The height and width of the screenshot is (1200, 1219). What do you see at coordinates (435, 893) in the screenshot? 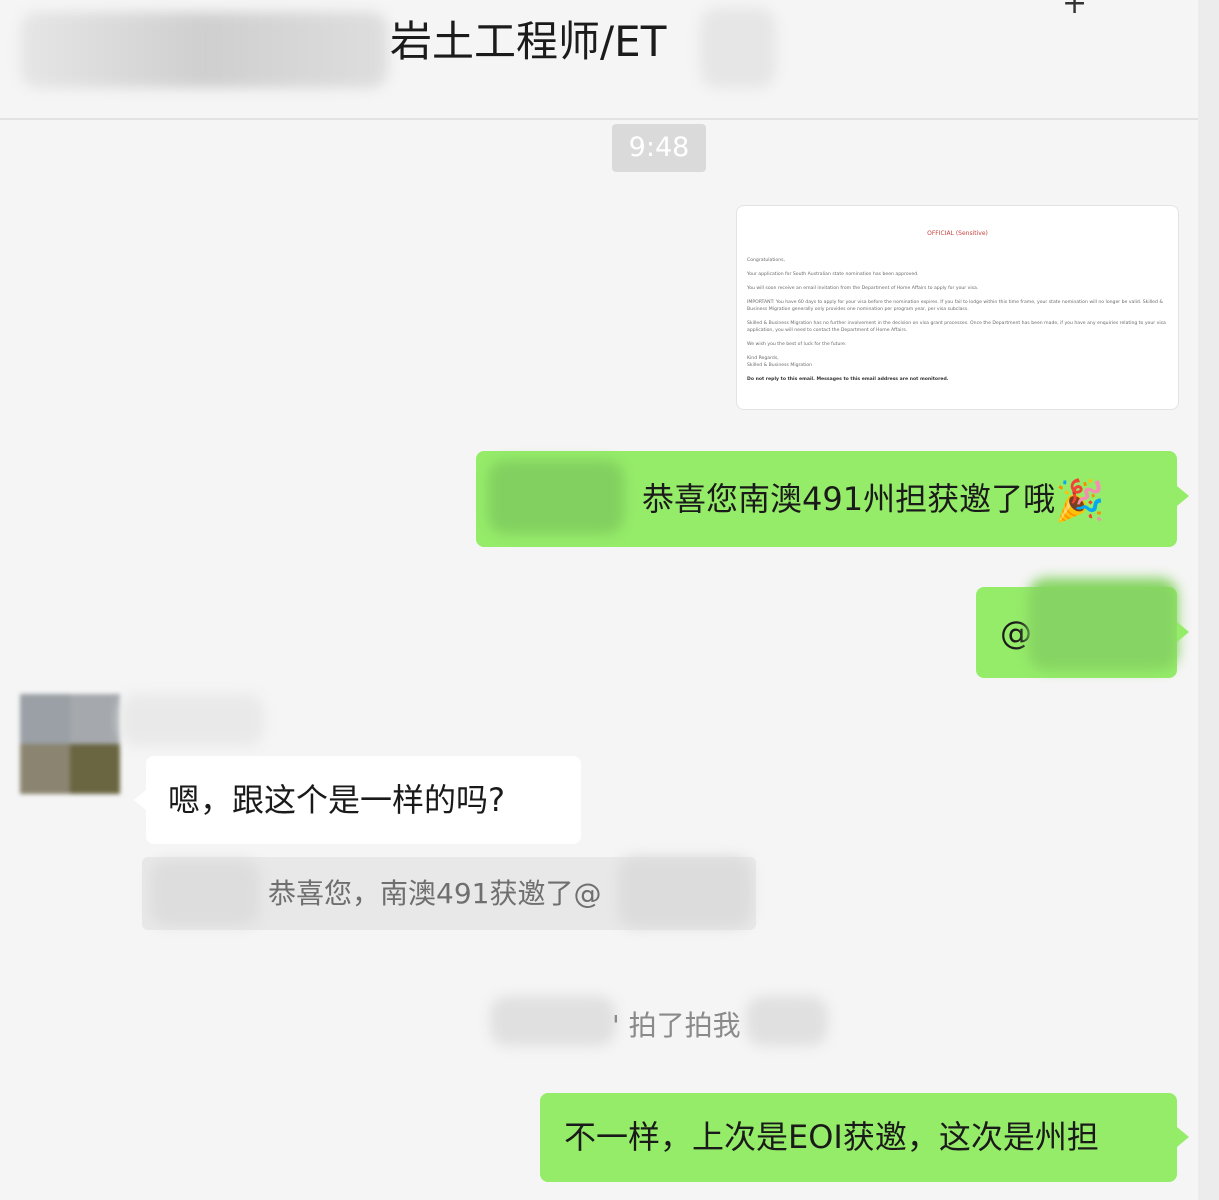
I see `quoted-text: 恭喜您，南澳491获邀了@` at bounding box center [435, 893].